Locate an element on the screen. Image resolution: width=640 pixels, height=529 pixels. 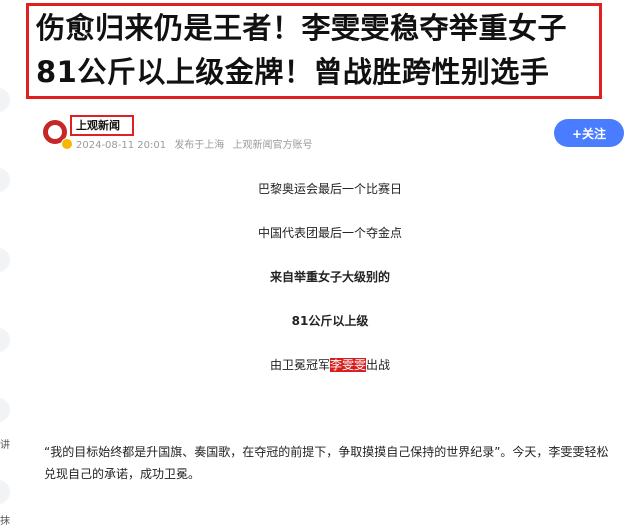
more-icon is located at coordinates (5, 410).